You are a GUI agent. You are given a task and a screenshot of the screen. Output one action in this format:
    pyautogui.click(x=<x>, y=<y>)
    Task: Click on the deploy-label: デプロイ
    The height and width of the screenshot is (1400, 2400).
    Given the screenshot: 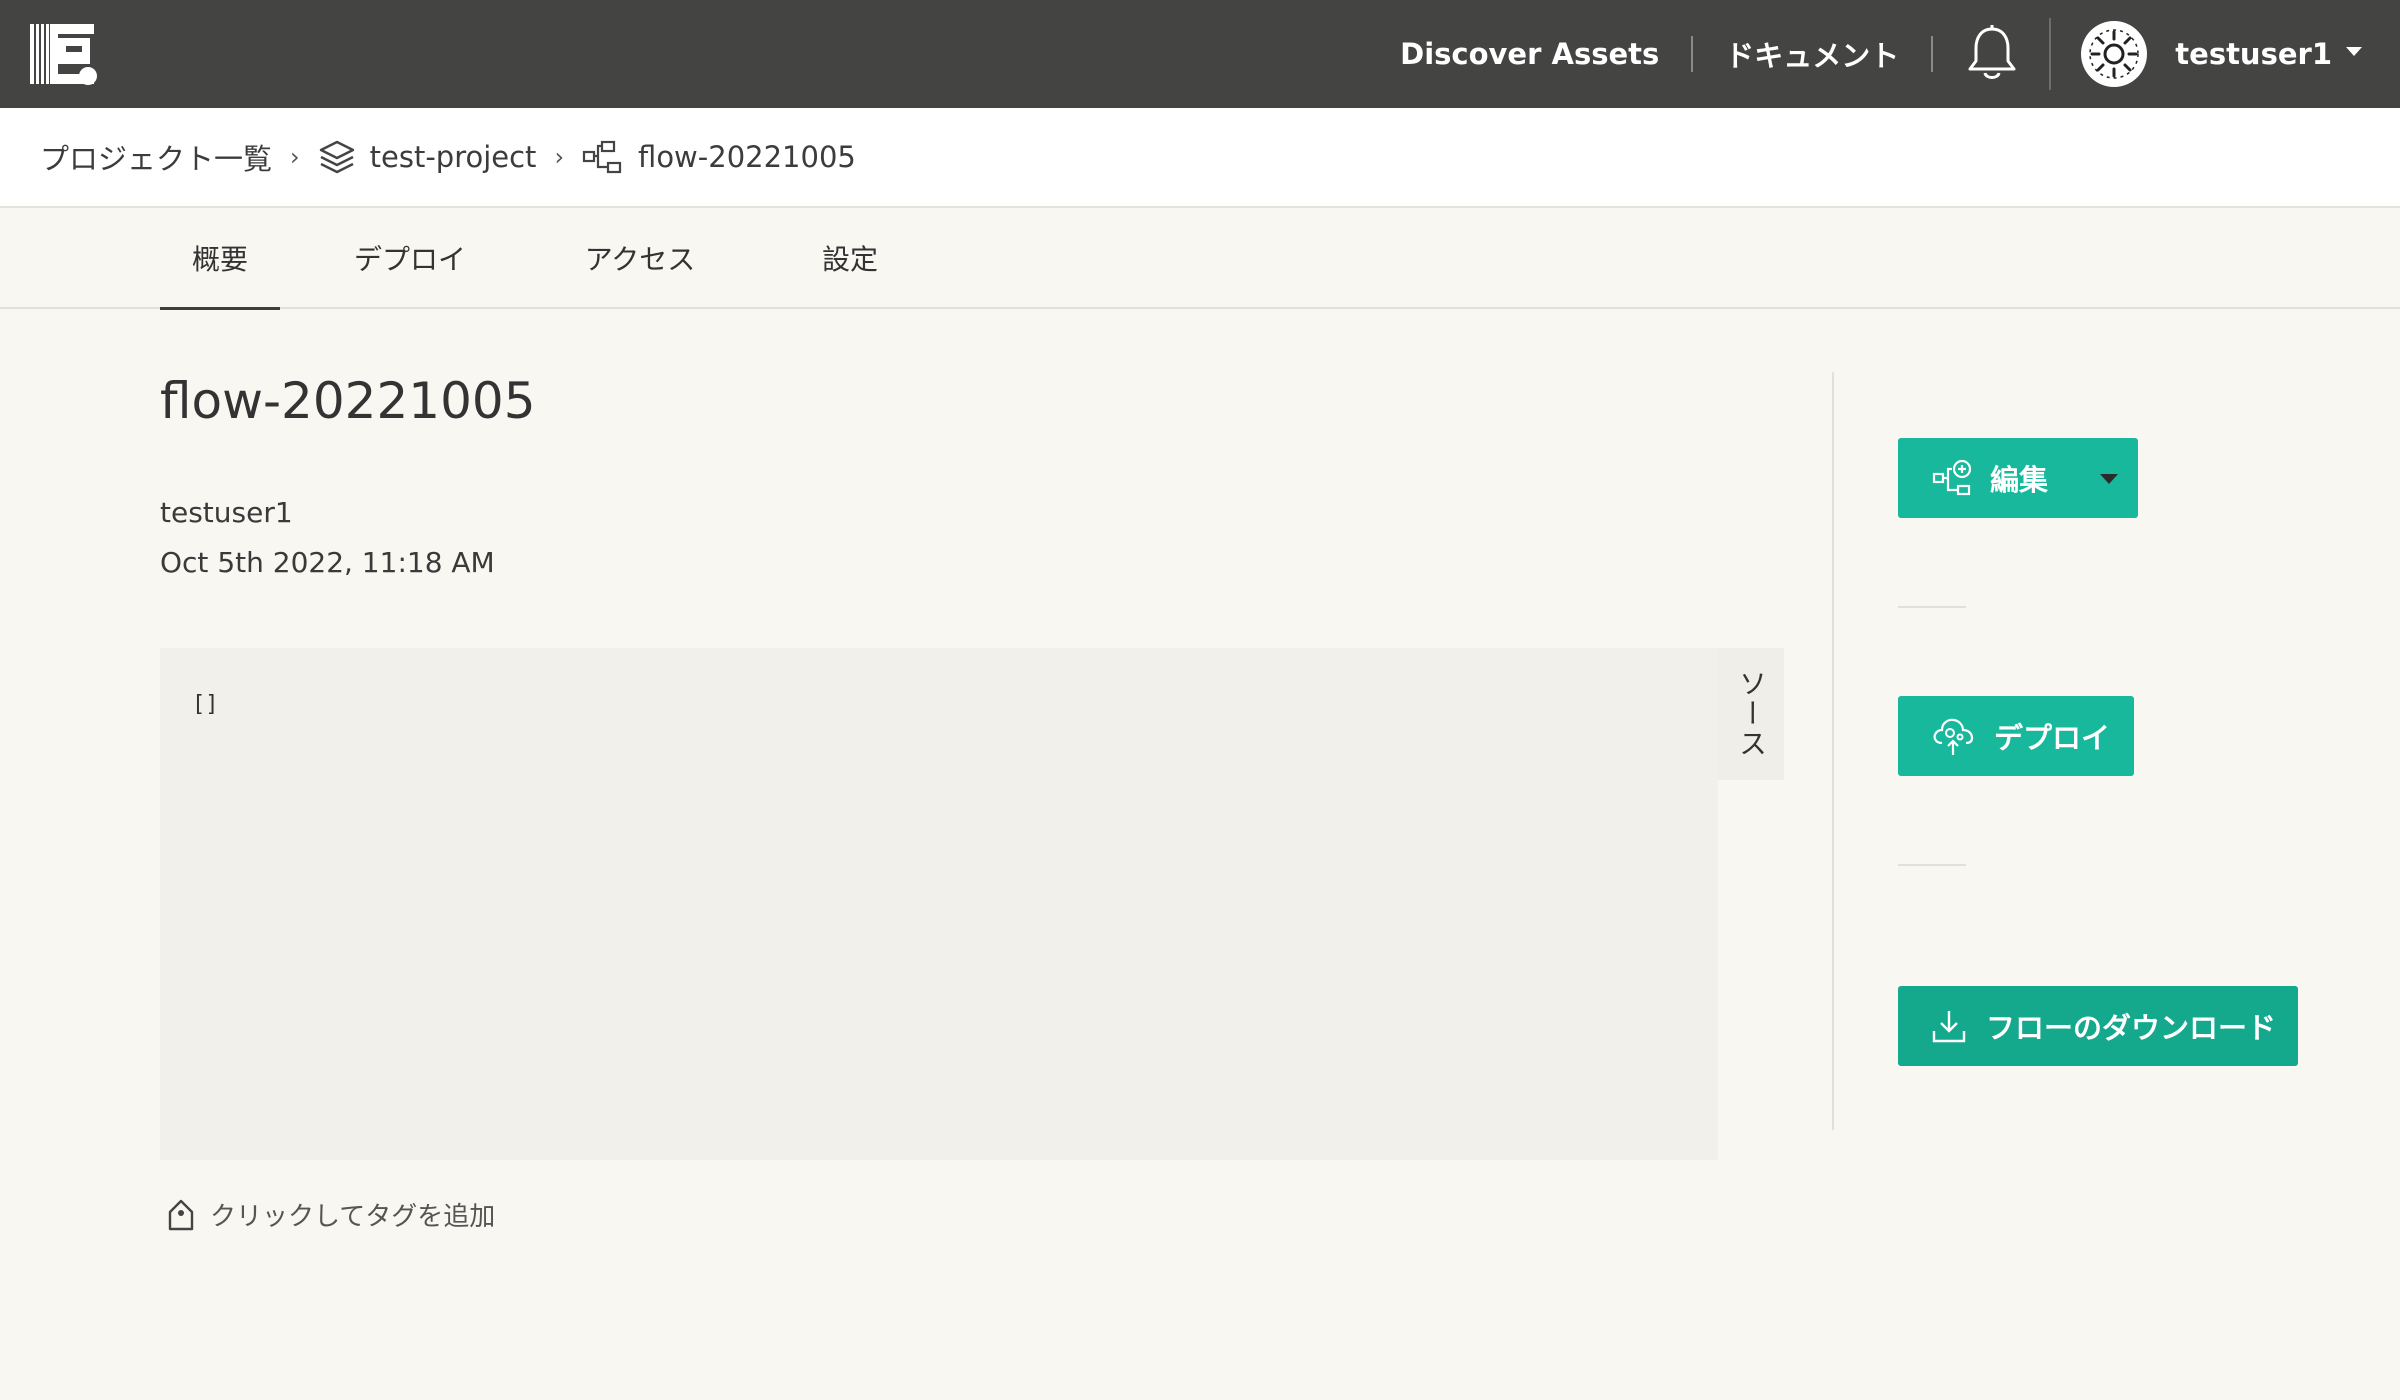 What is the action you would take?
    pyautogui.click(x=2052, y=738)
    